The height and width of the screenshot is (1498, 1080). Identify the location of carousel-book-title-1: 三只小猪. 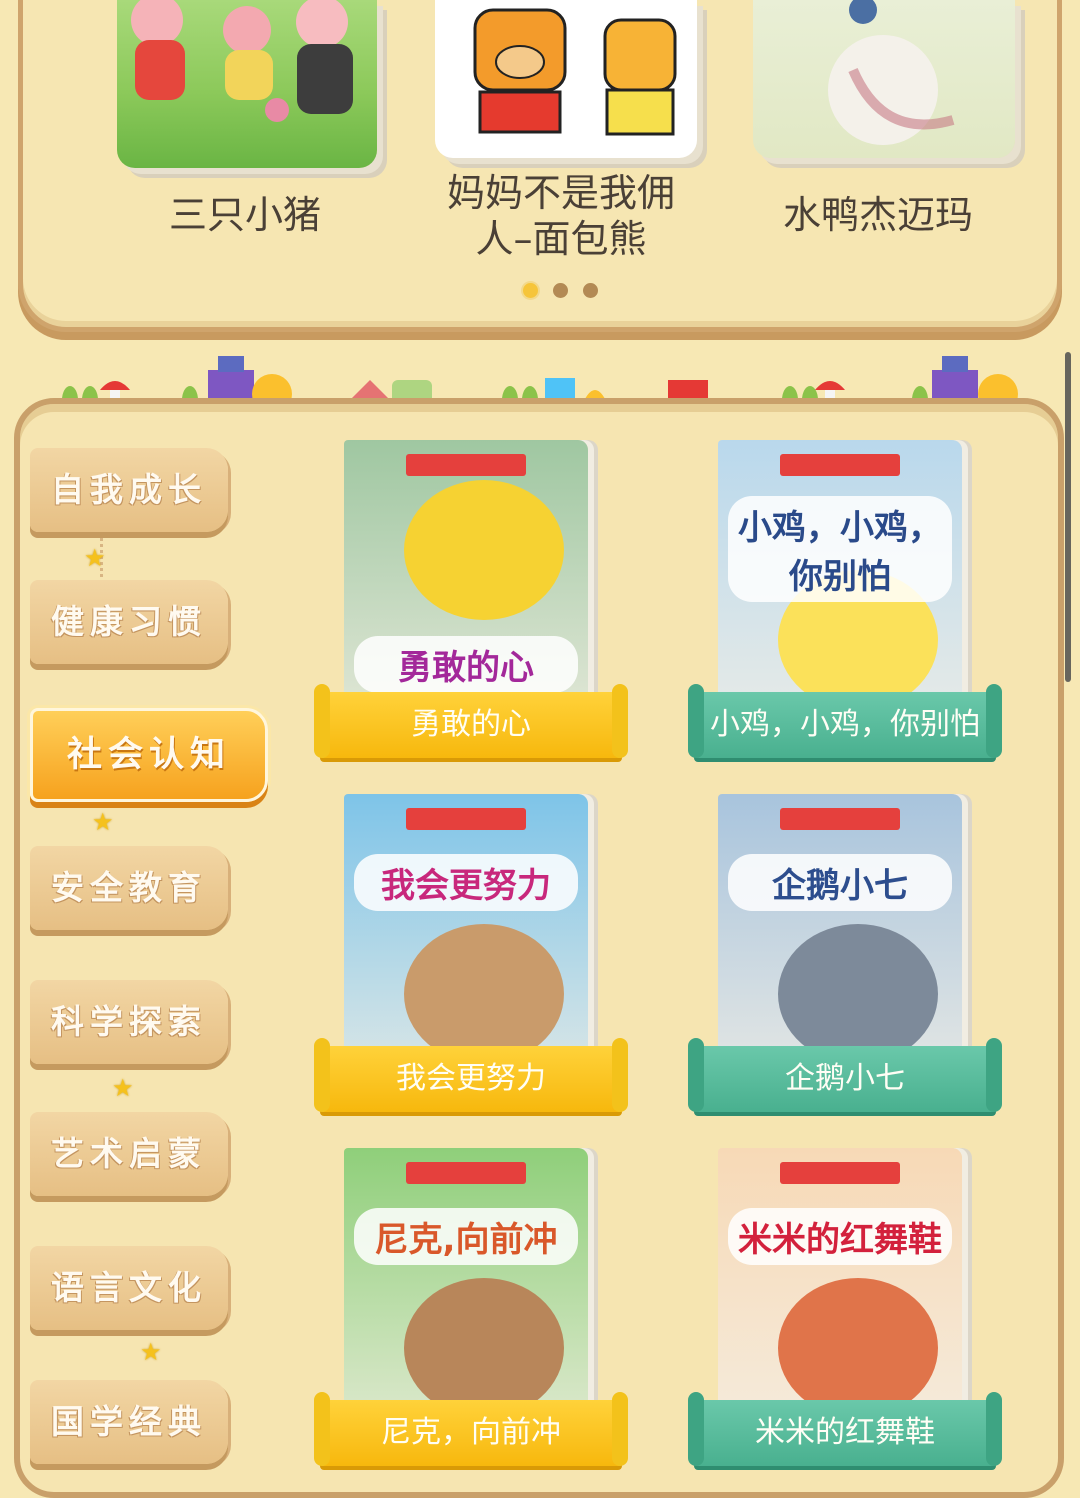
(245, 215).